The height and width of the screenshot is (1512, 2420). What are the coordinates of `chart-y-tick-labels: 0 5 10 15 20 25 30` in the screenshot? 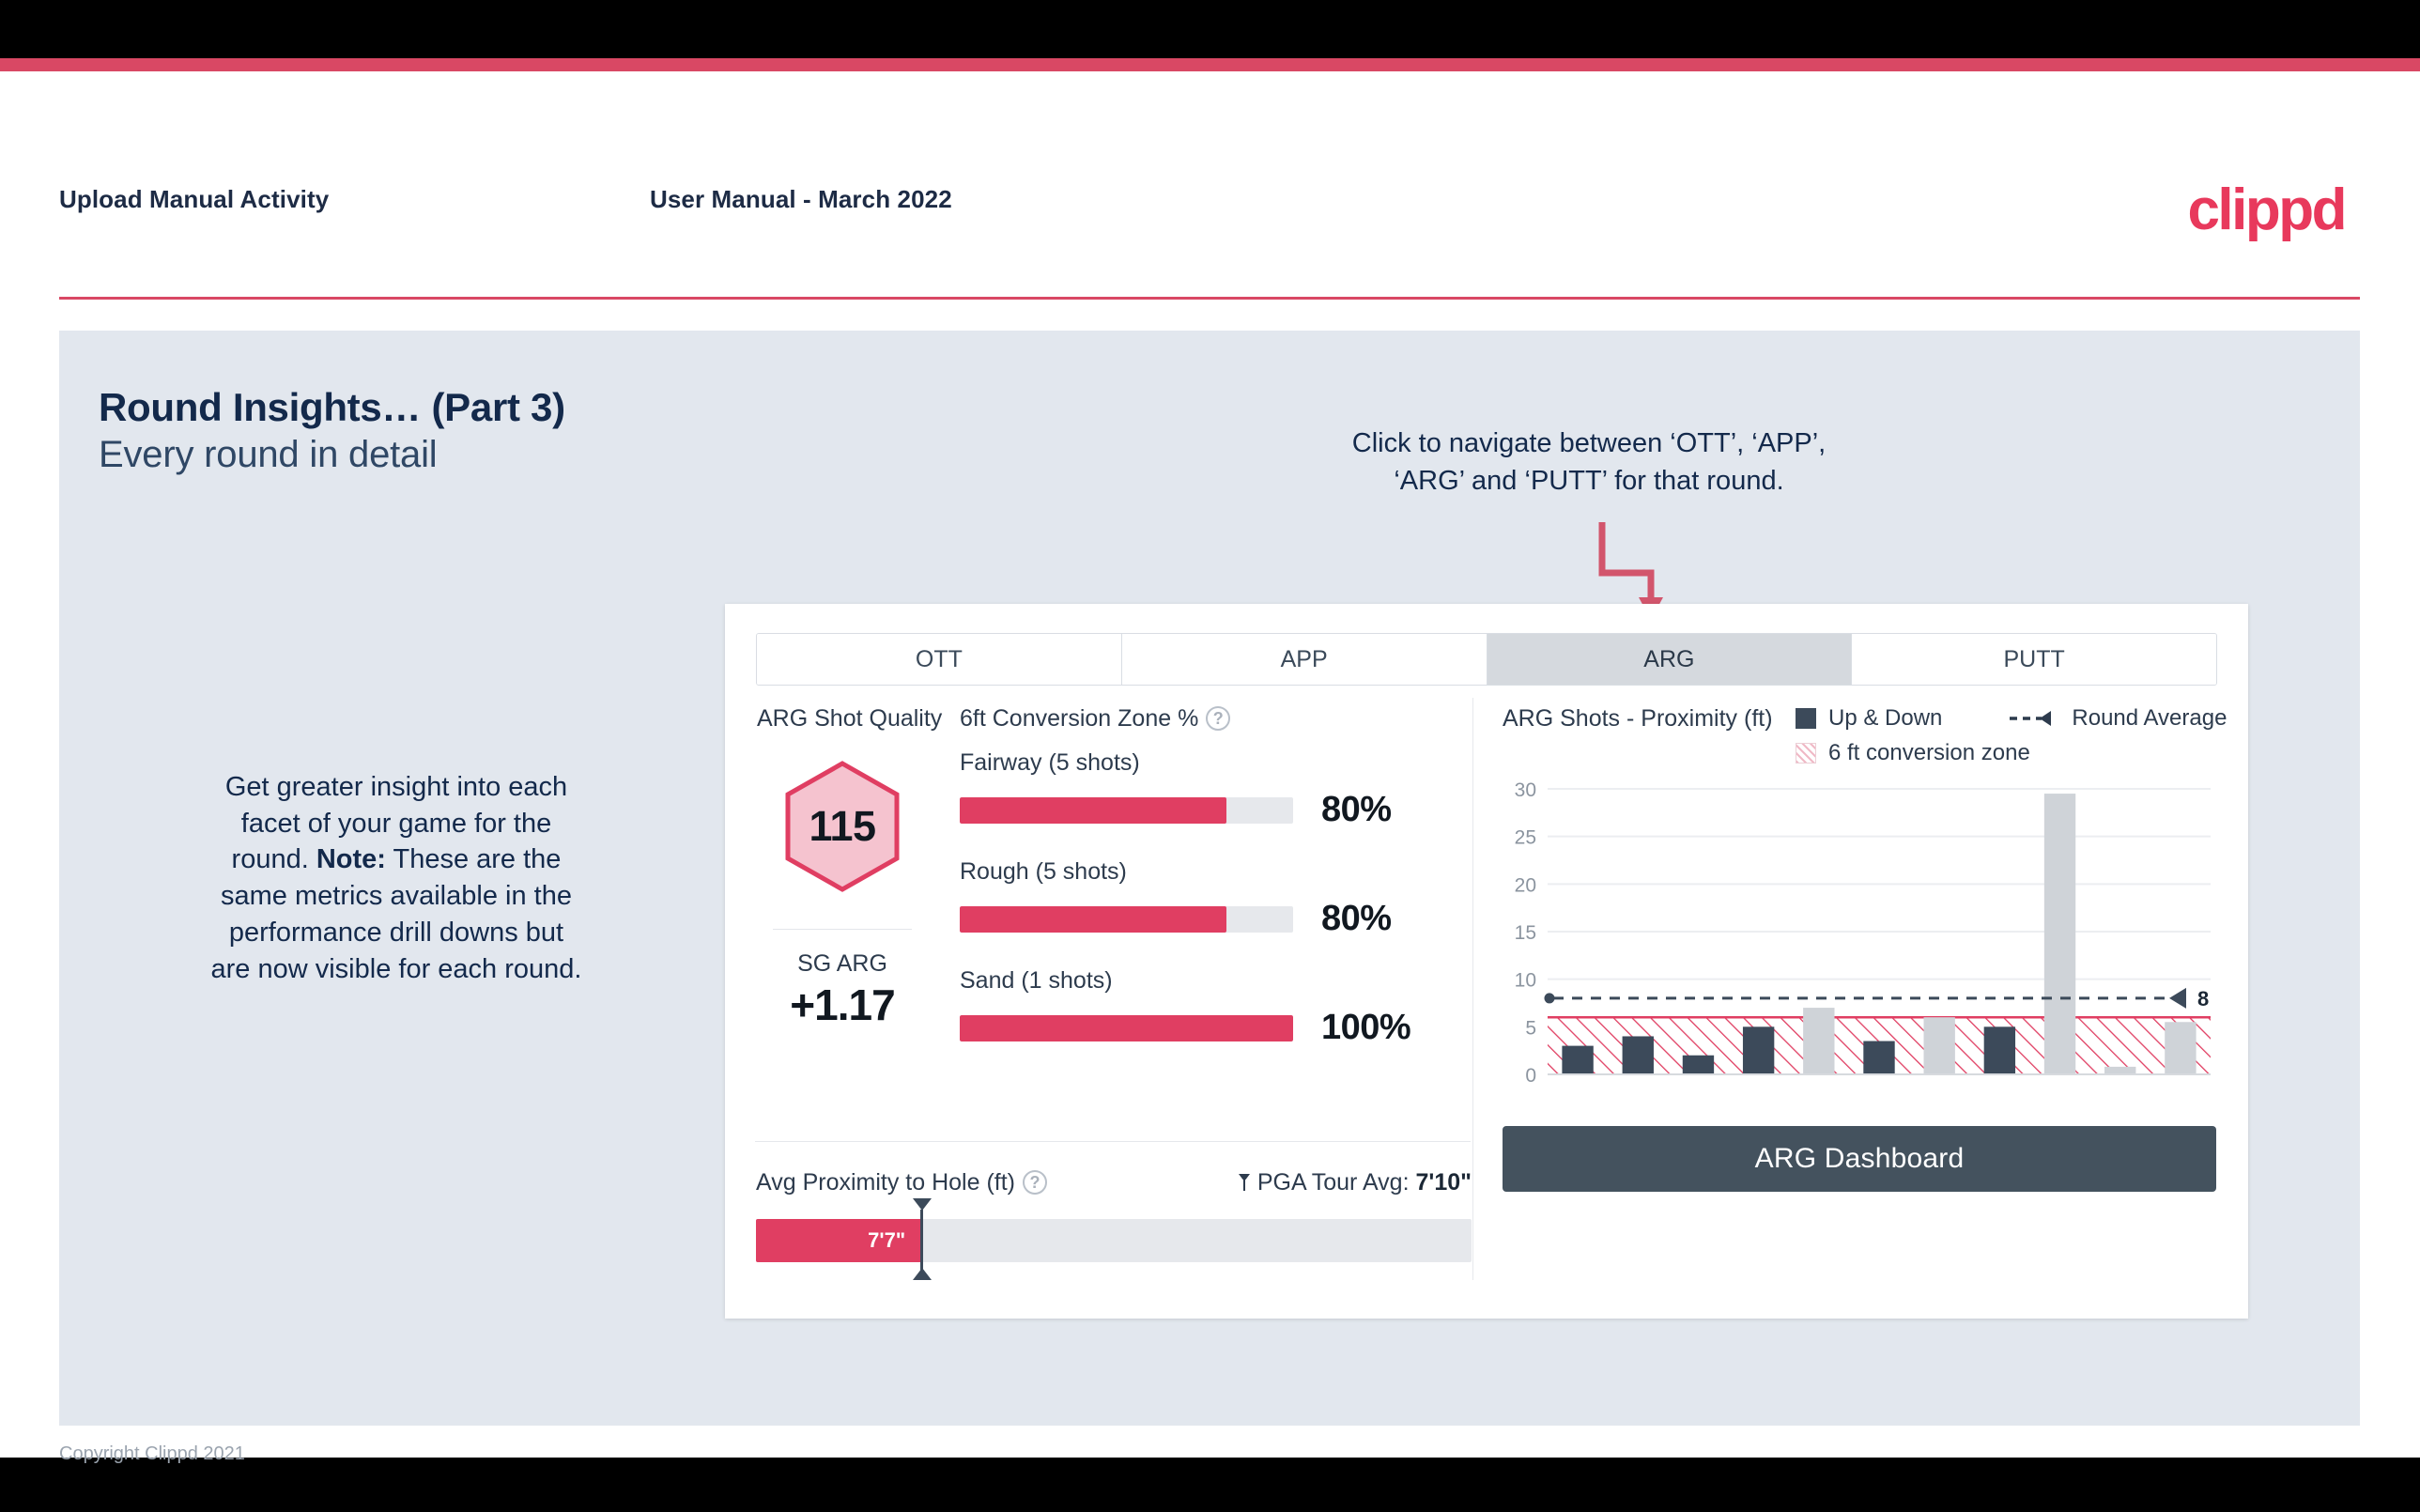 It's located at (1525, 933).